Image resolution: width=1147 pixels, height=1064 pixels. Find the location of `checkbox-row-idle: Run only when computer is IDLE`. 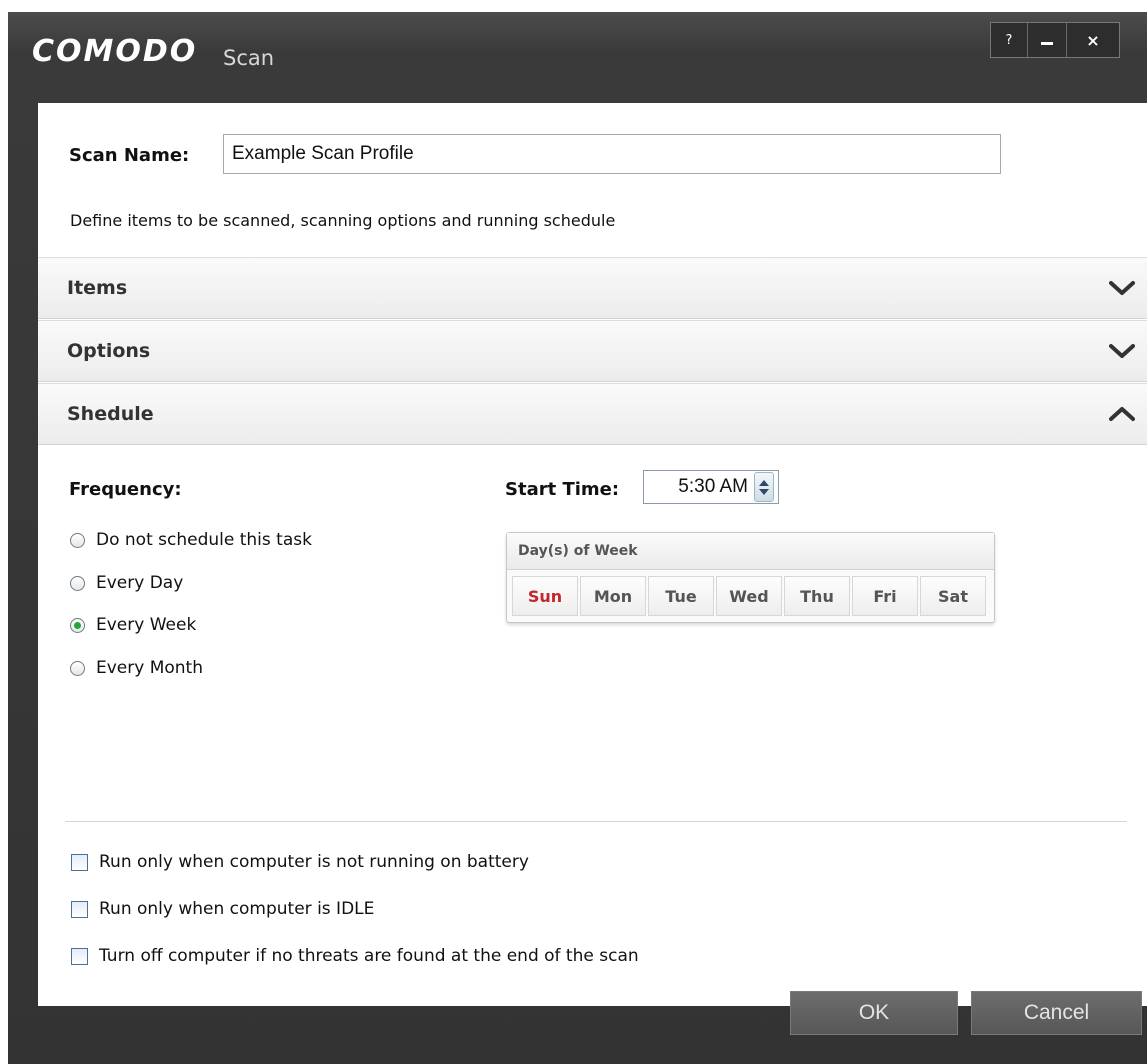

checkbox-row-idle: Run only when computer is IDLE is located at coordinates (222, 909).